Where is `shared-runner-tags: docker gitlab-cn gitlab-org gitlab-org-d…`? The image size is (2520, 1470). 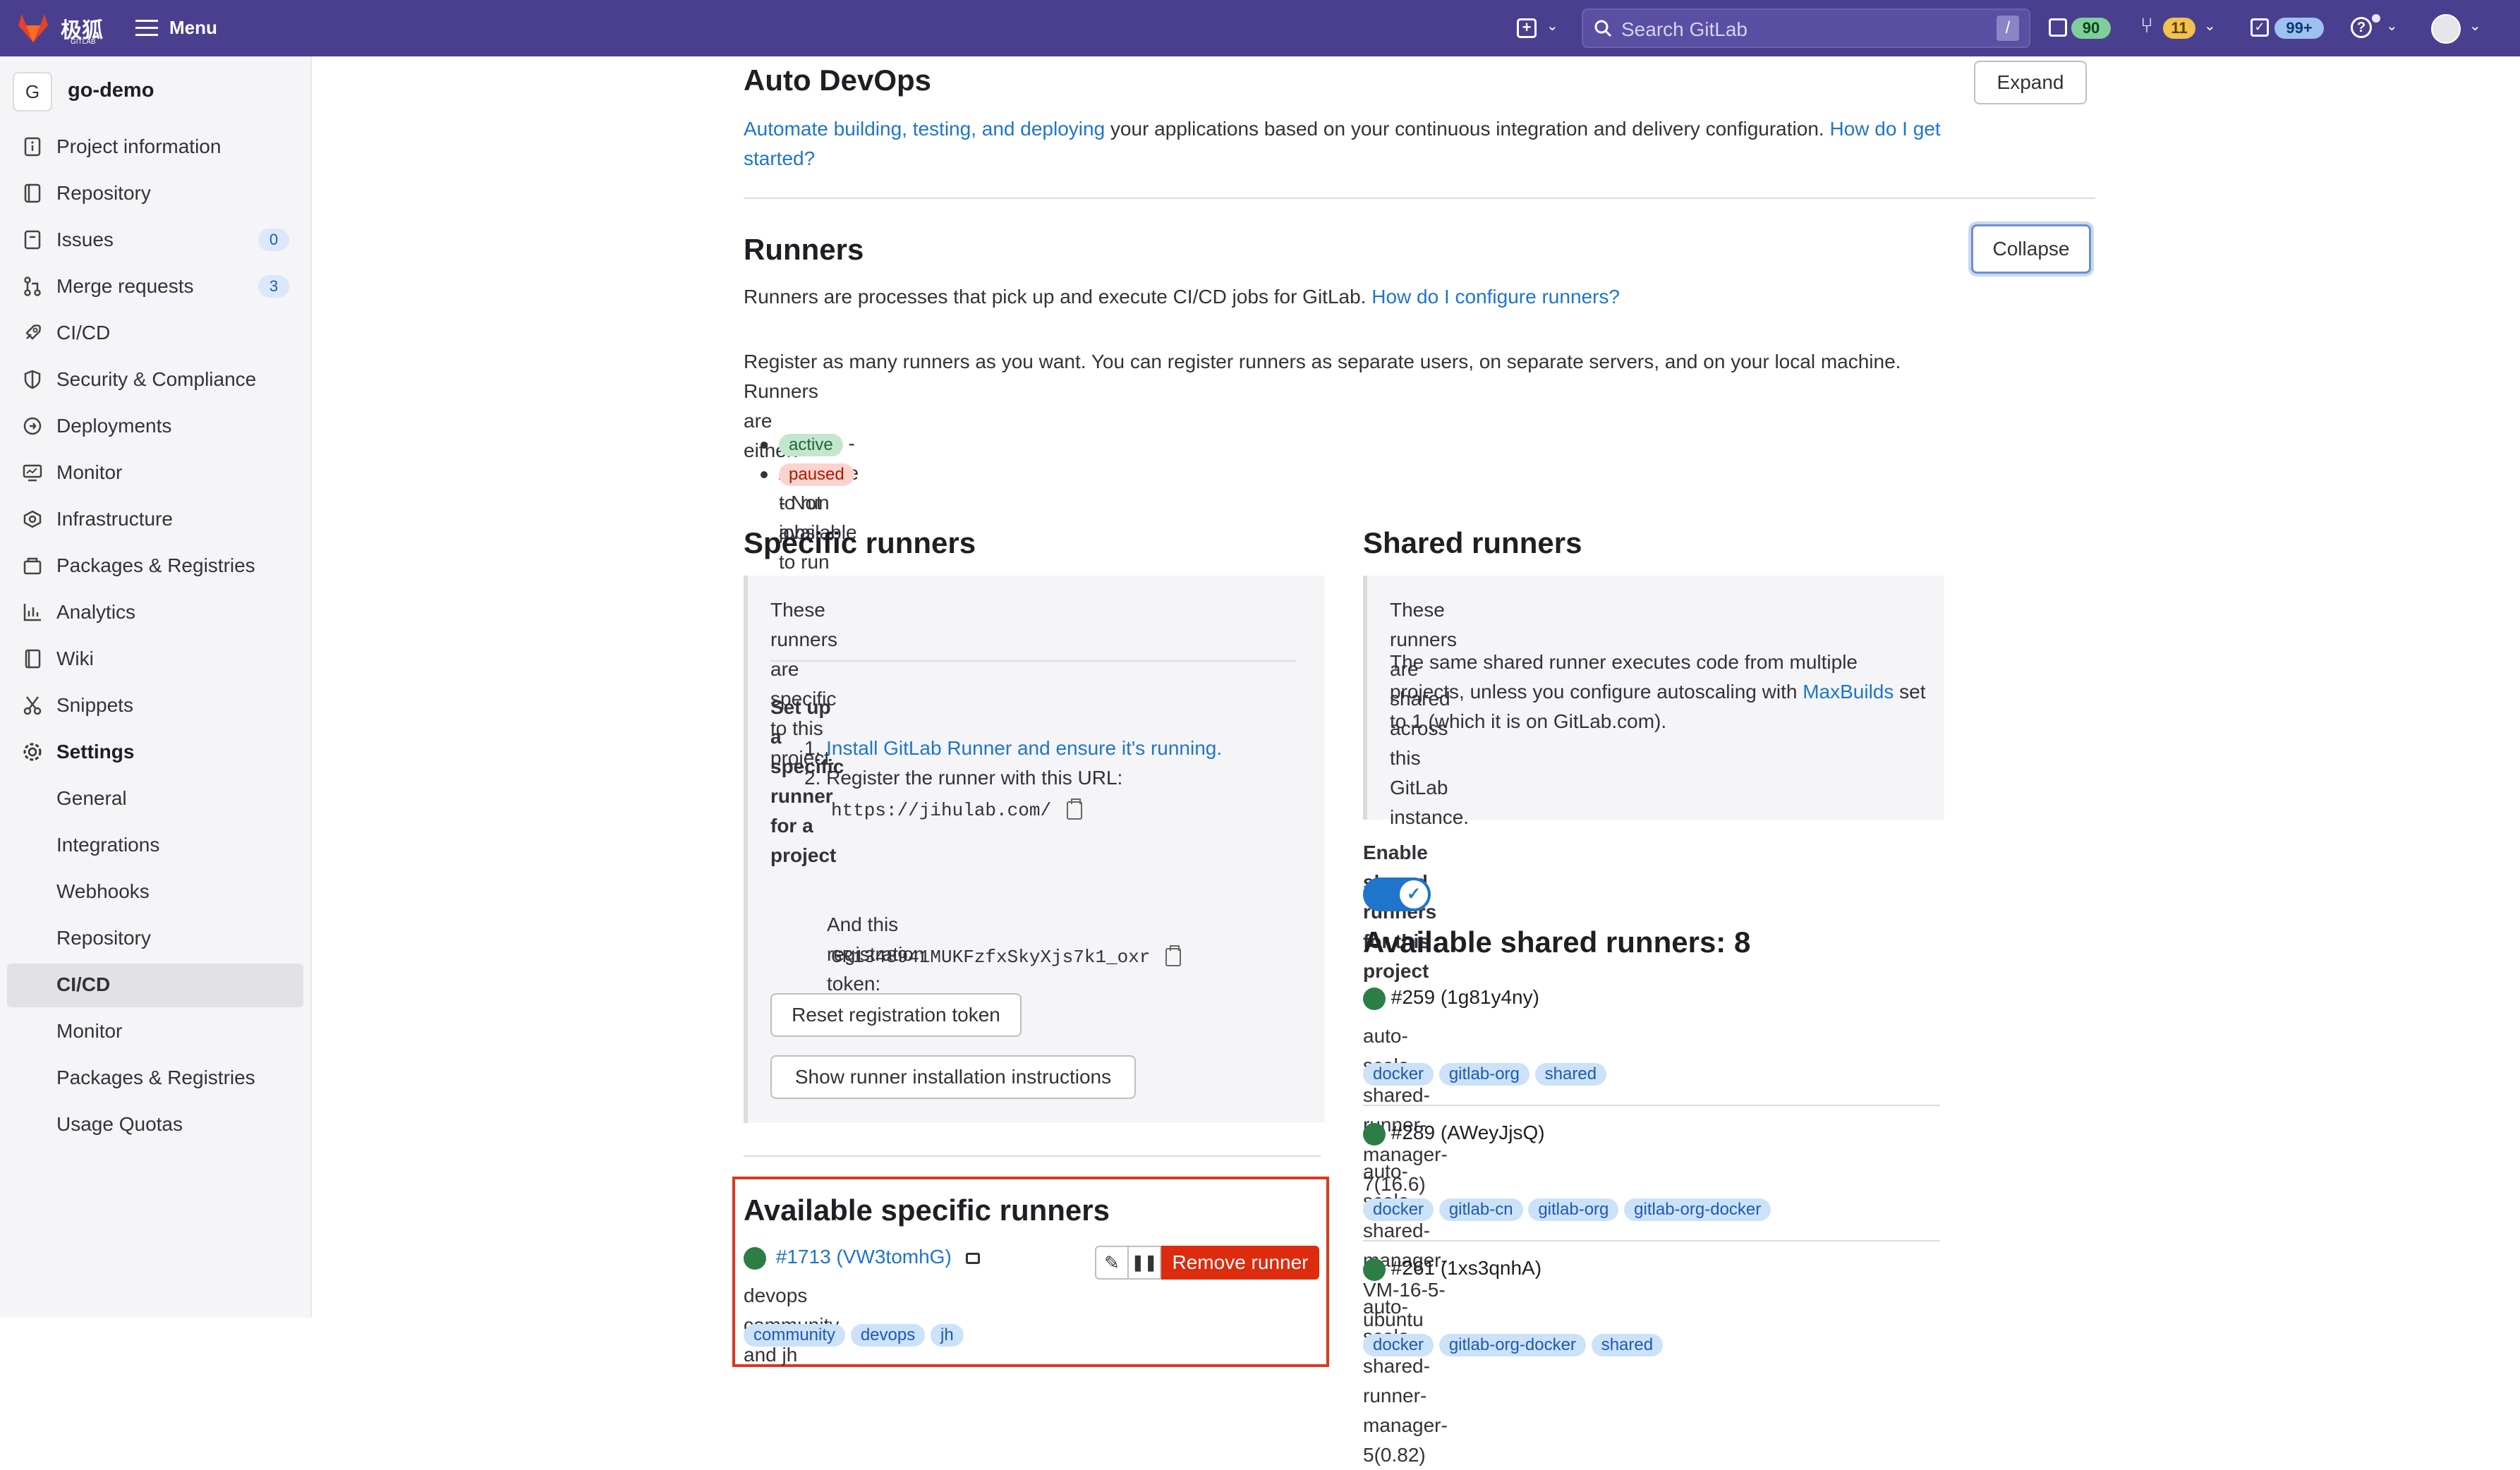 shared-runner-tags: docker gitlab-cn gitlab-org gitlab-org-d… is located at coordinates (1567, 1208).